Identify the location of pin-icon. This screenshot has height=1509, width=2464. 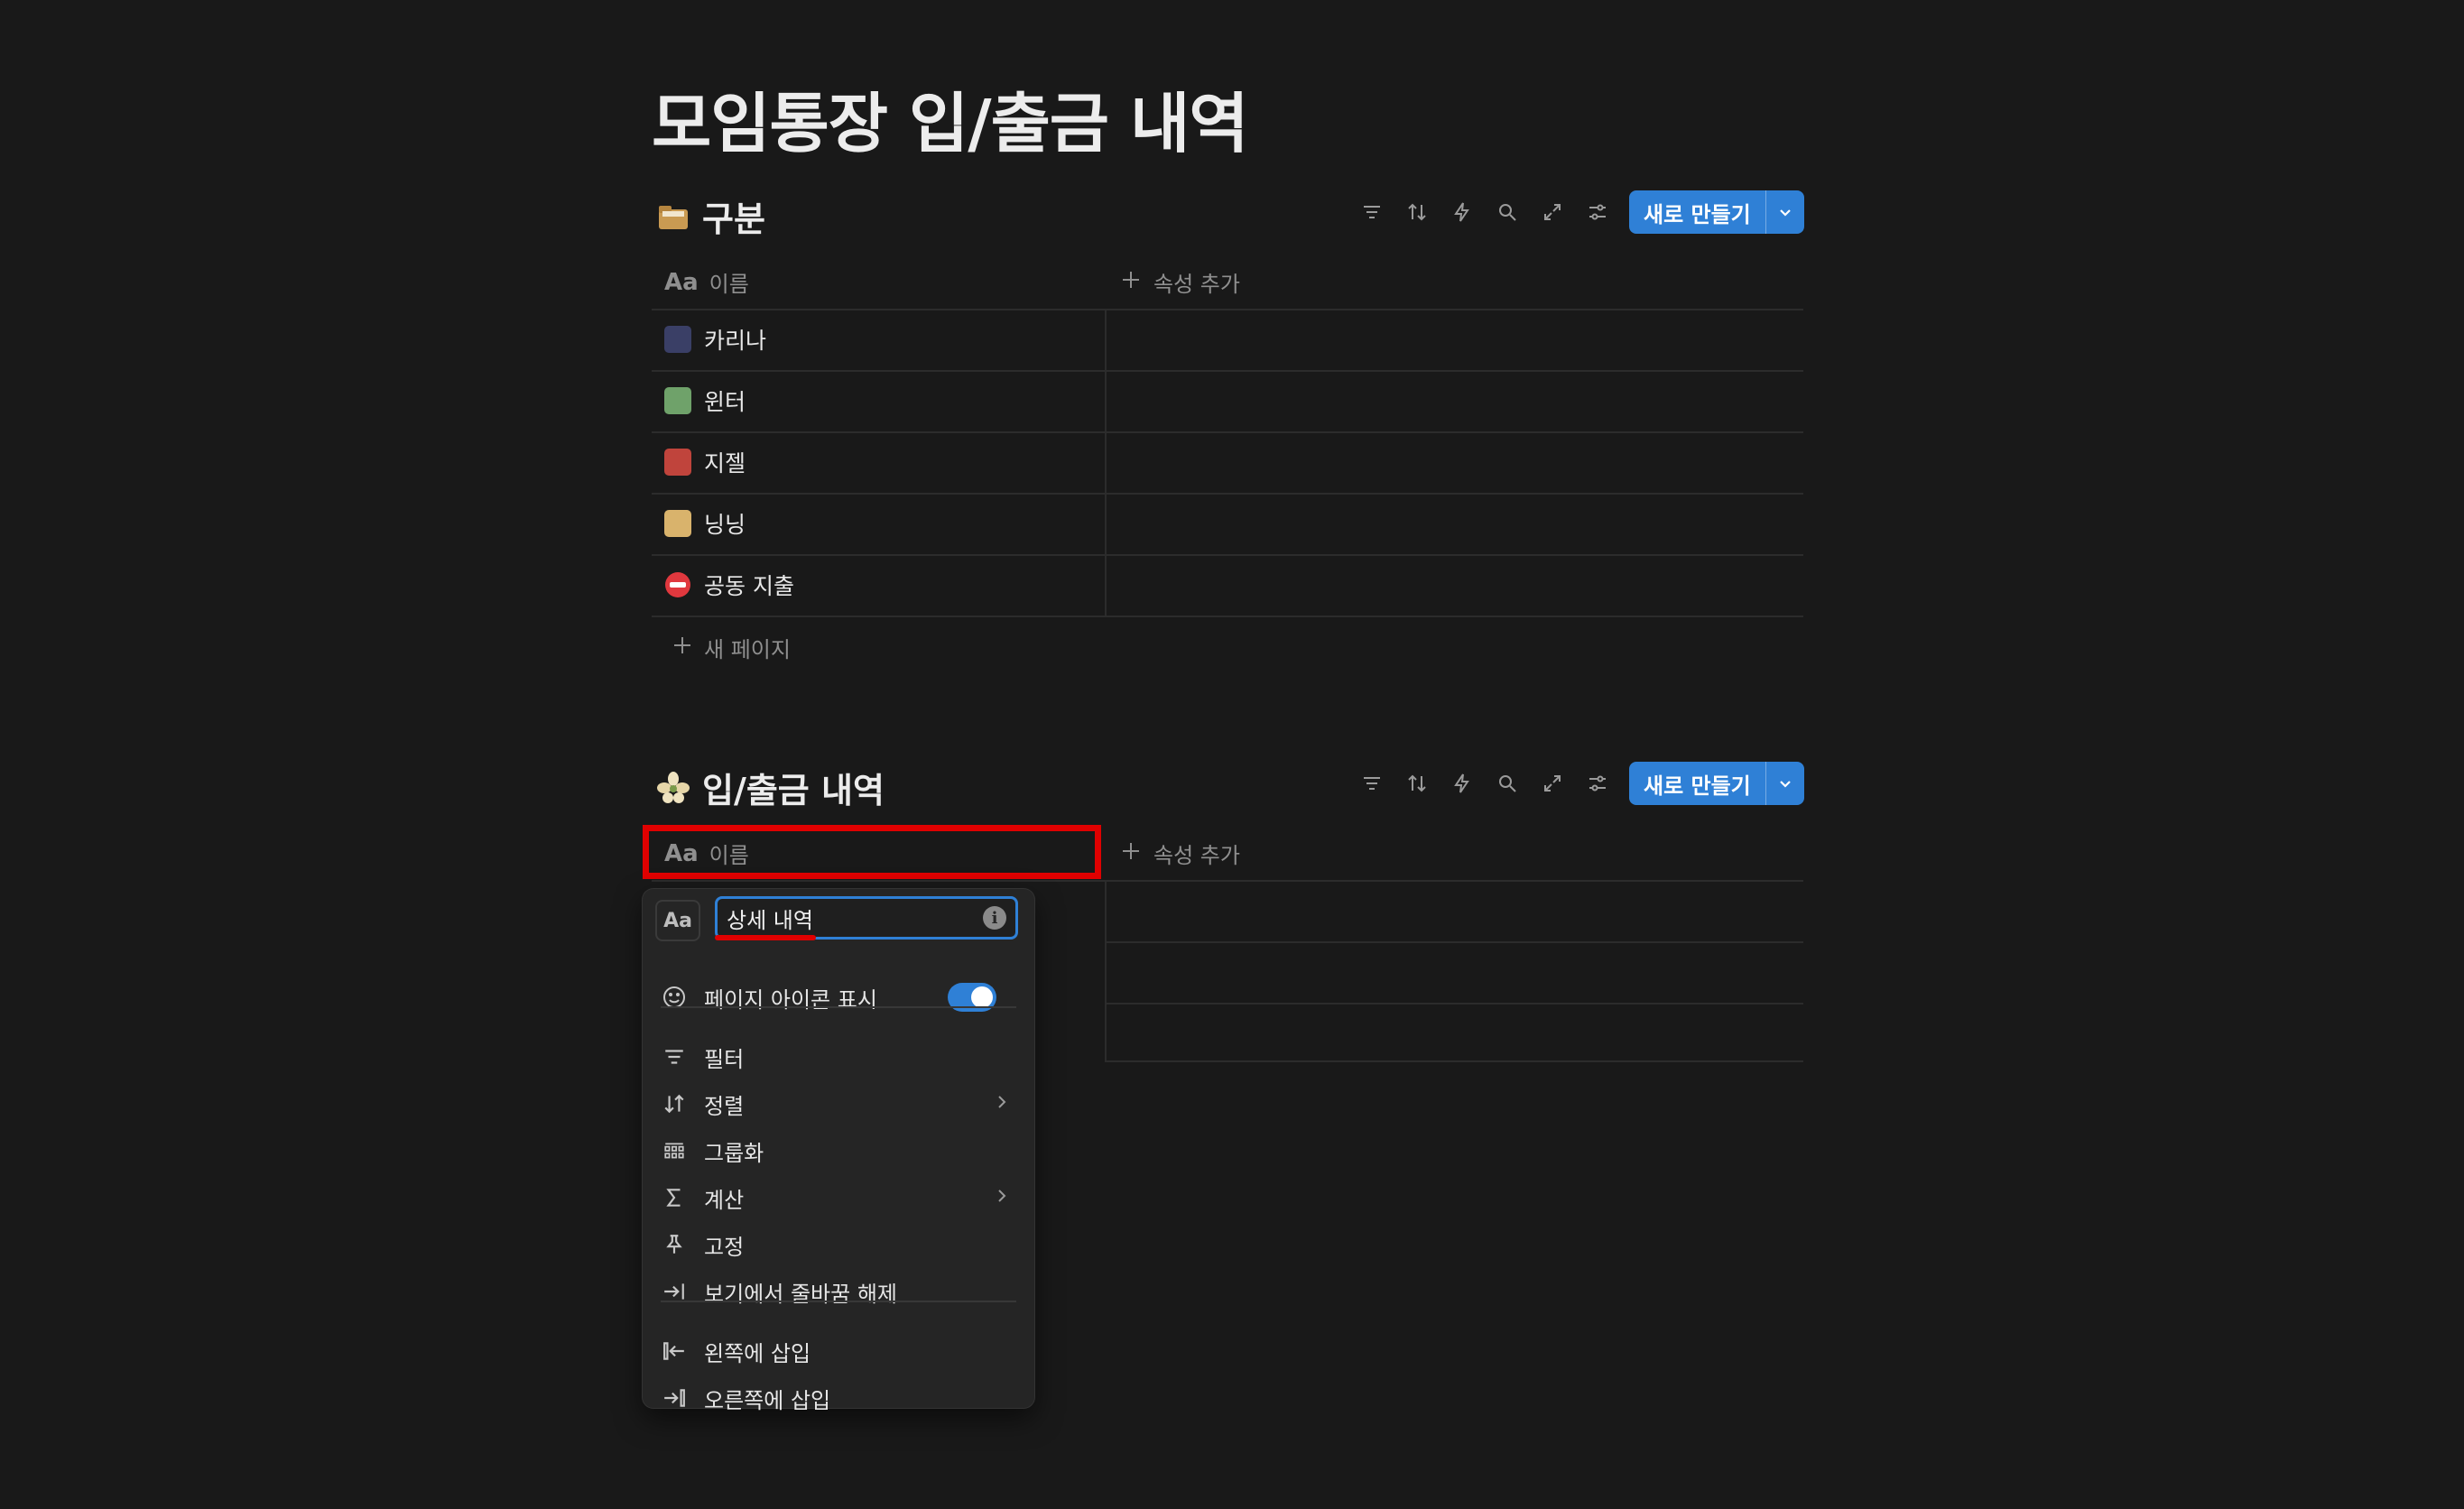
(674, 1244).